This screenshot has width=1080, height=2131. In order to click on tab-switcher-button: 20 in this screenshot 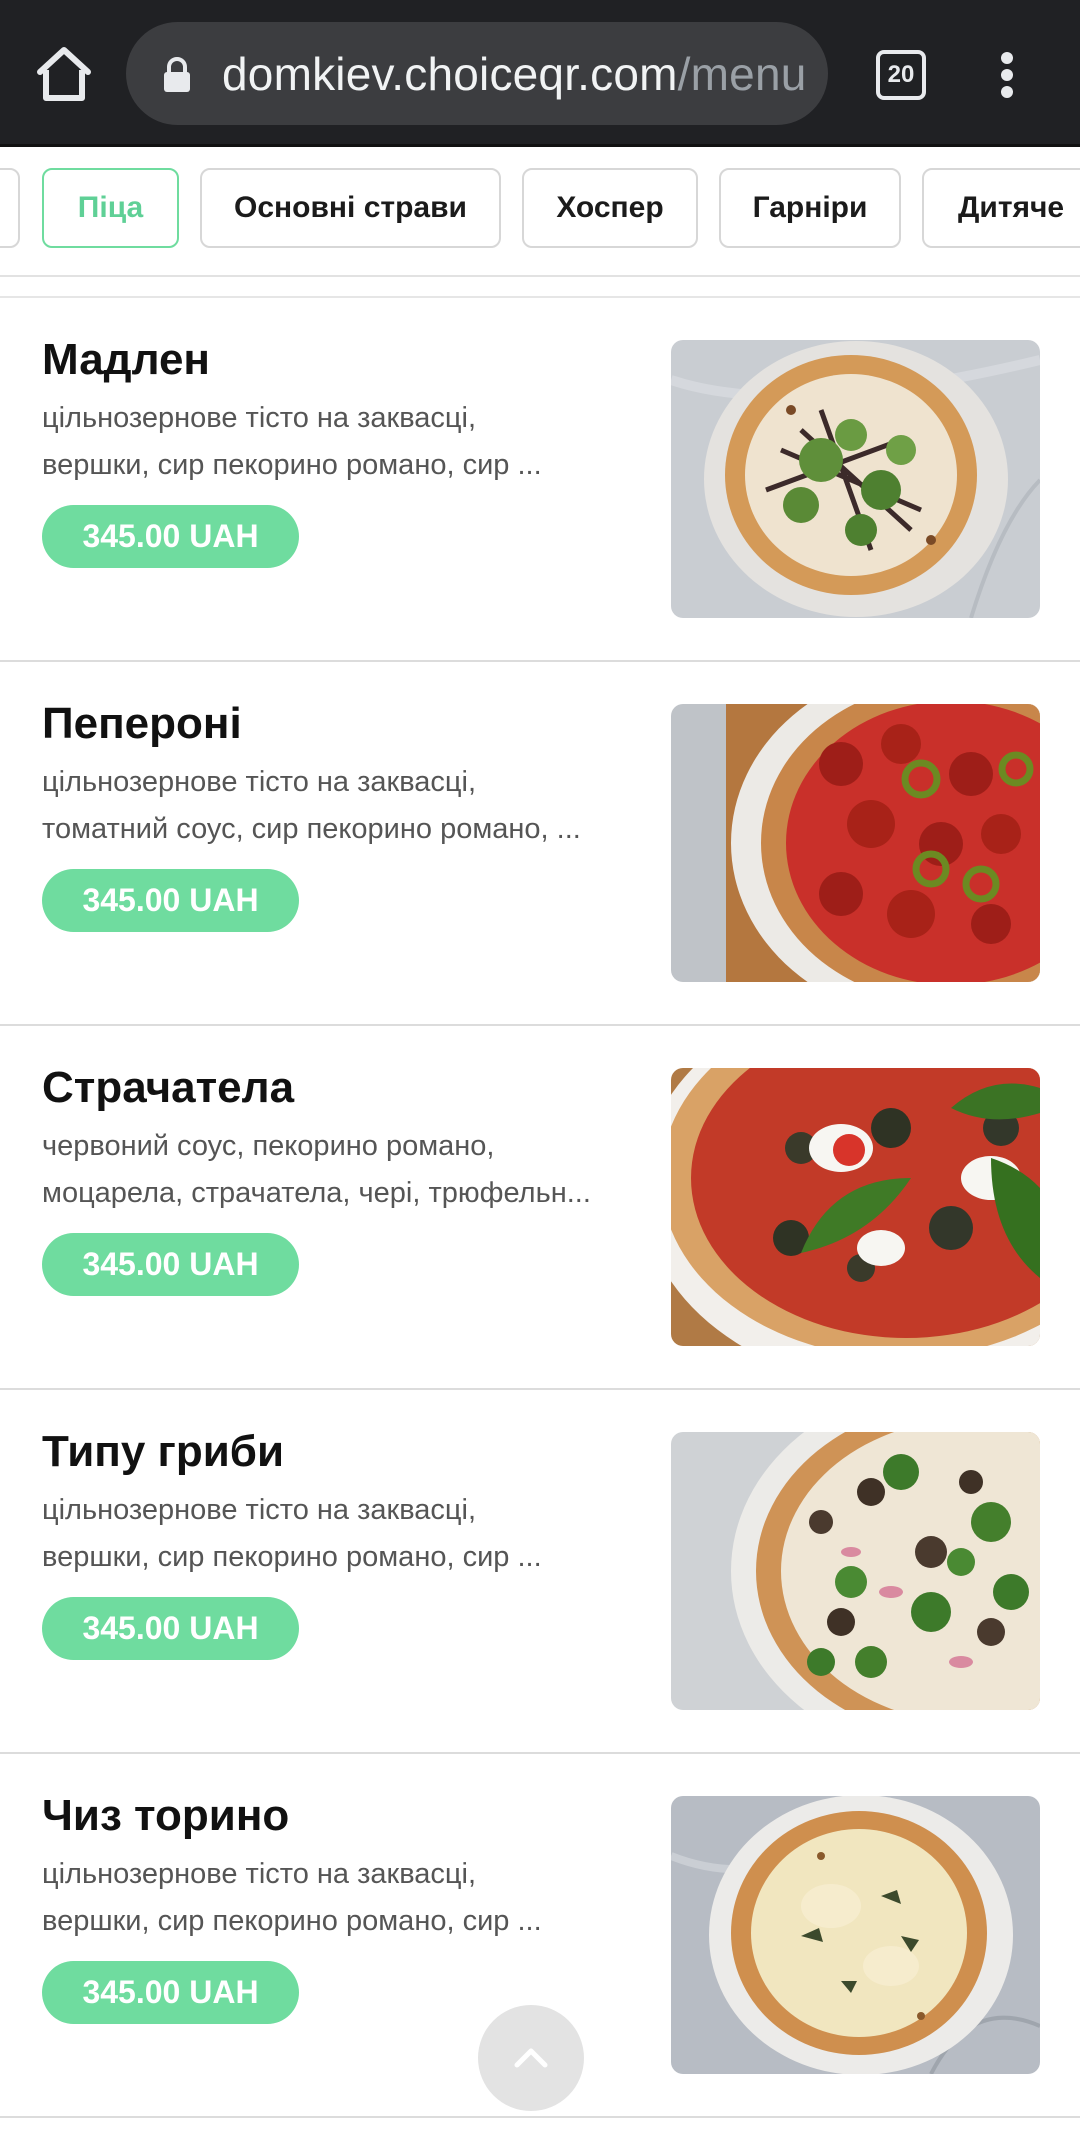, I will do `click(901, 75)`.